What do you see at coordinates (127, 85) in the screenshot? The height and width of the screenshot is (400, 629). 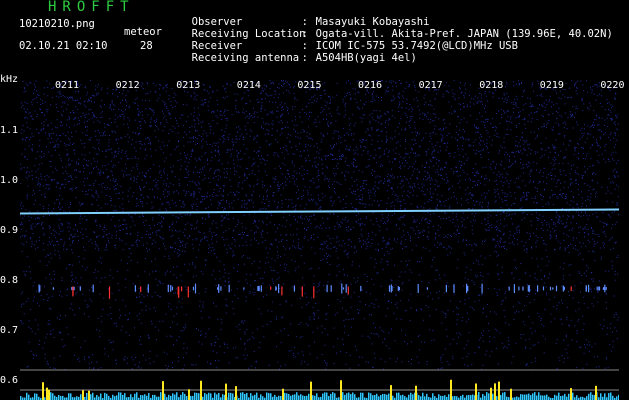 I see `time-tick-label: 0212` at bounding box center [127, 85].